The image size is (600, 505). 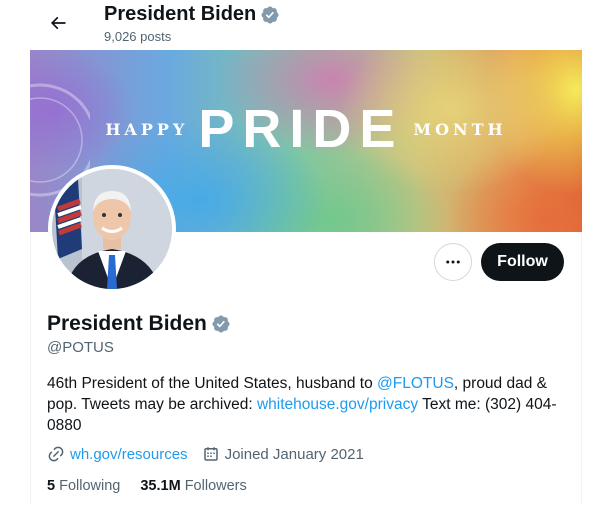 What do you see at coordinates (522, 262) in the screenshot?
I see `follow-button: Follow` at bounding box center [522, 262].